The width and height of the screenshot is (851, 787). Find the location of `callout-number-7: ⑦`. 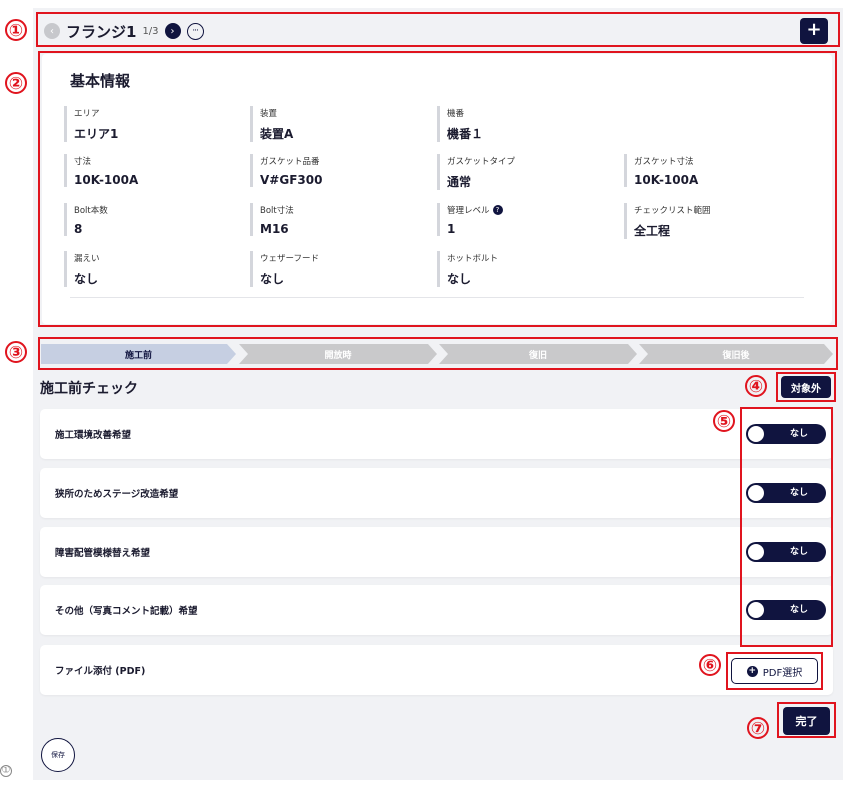

callout-number-7: ⑦ is located at coordinates (758, 728).